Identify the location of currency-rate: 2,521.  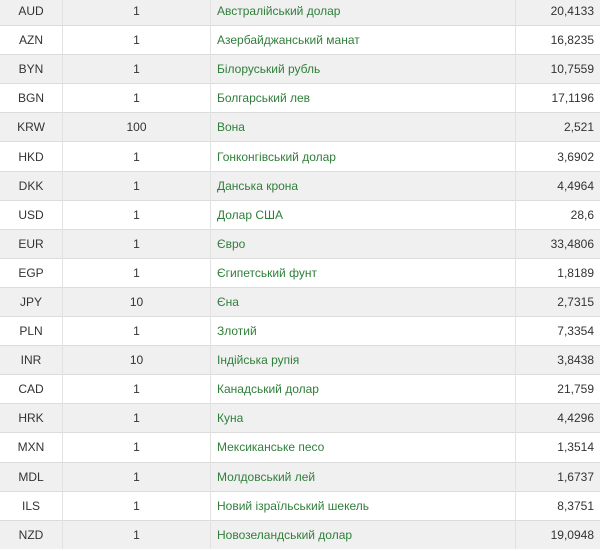
(557, 127).